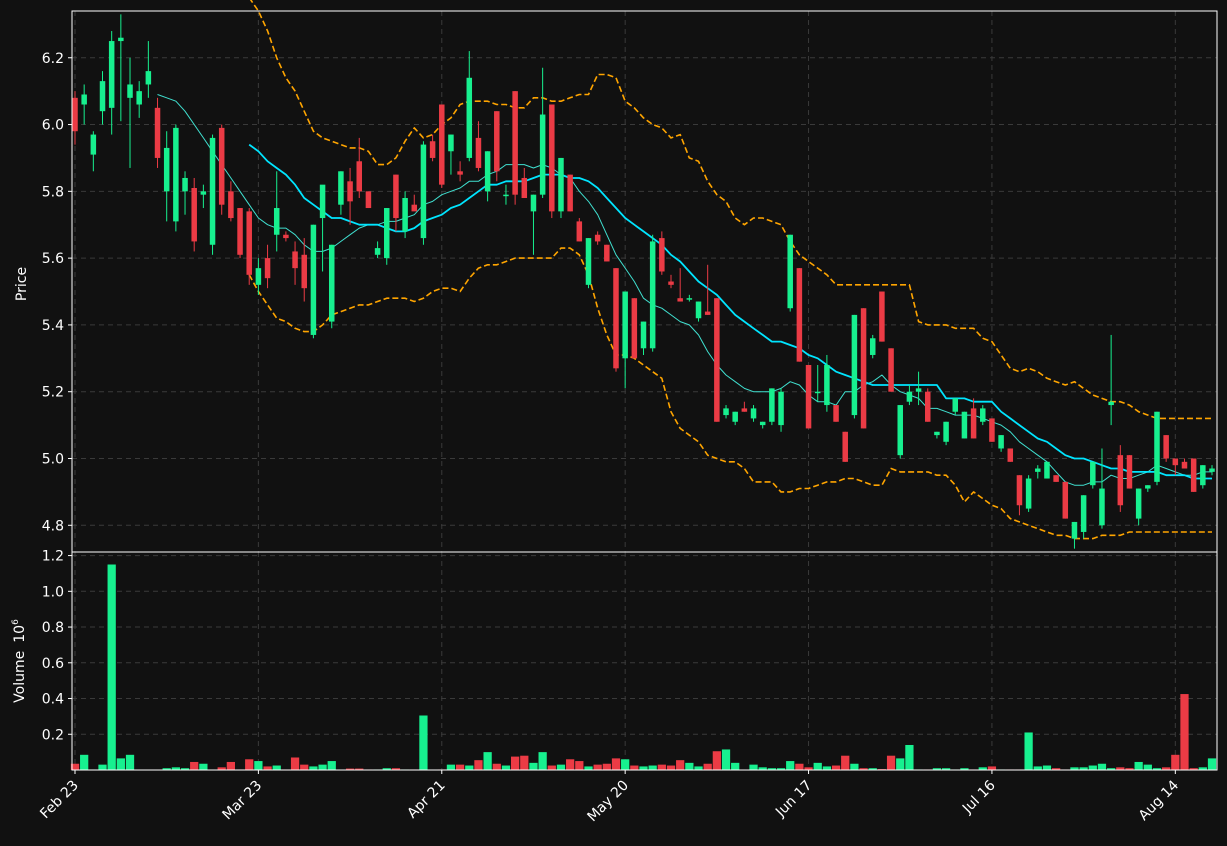  I want to click on price-tick-label: 5.4, so click(53, 326).